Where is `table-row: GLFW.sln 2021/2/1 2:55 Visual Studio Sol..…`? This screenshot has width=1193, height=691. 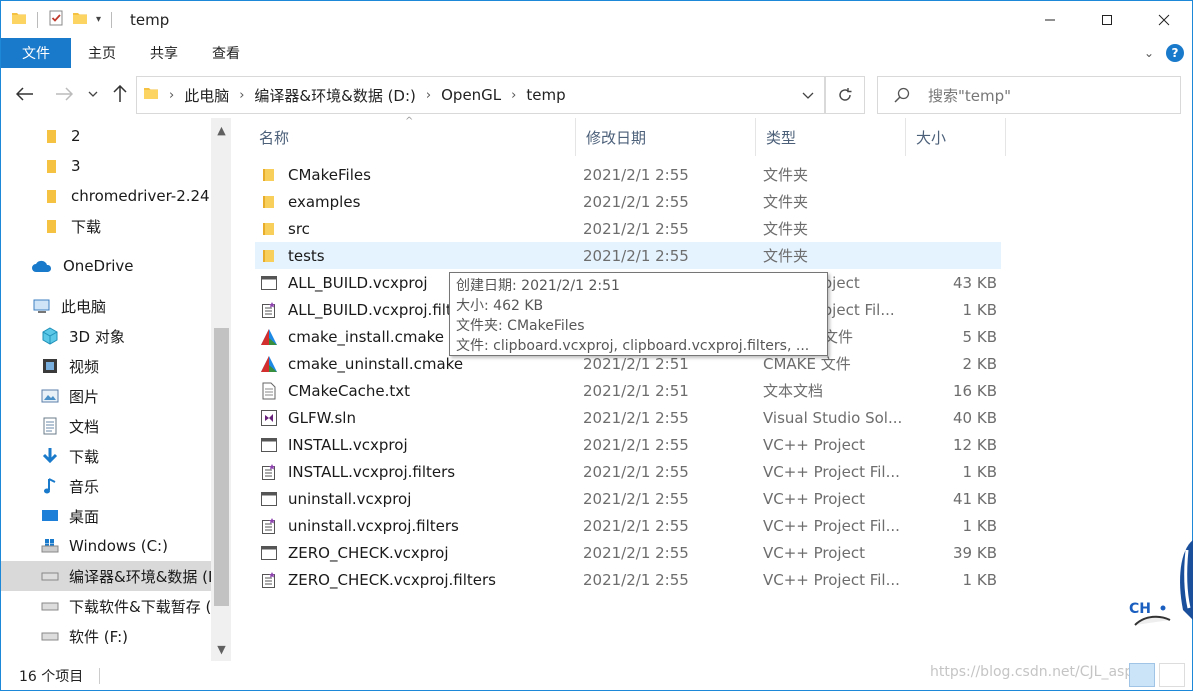
table-row: GLFW.sln 2021/2/1 2:55 Visual Studio Sol..… is located at coordinates (628, 417).